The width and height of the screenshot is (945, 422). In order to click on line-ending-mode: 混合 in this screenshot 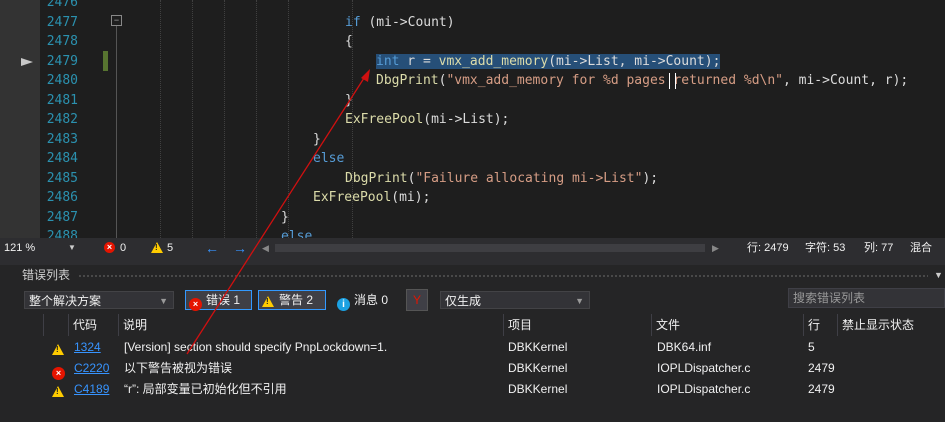, I will do `click(921, 248)`.